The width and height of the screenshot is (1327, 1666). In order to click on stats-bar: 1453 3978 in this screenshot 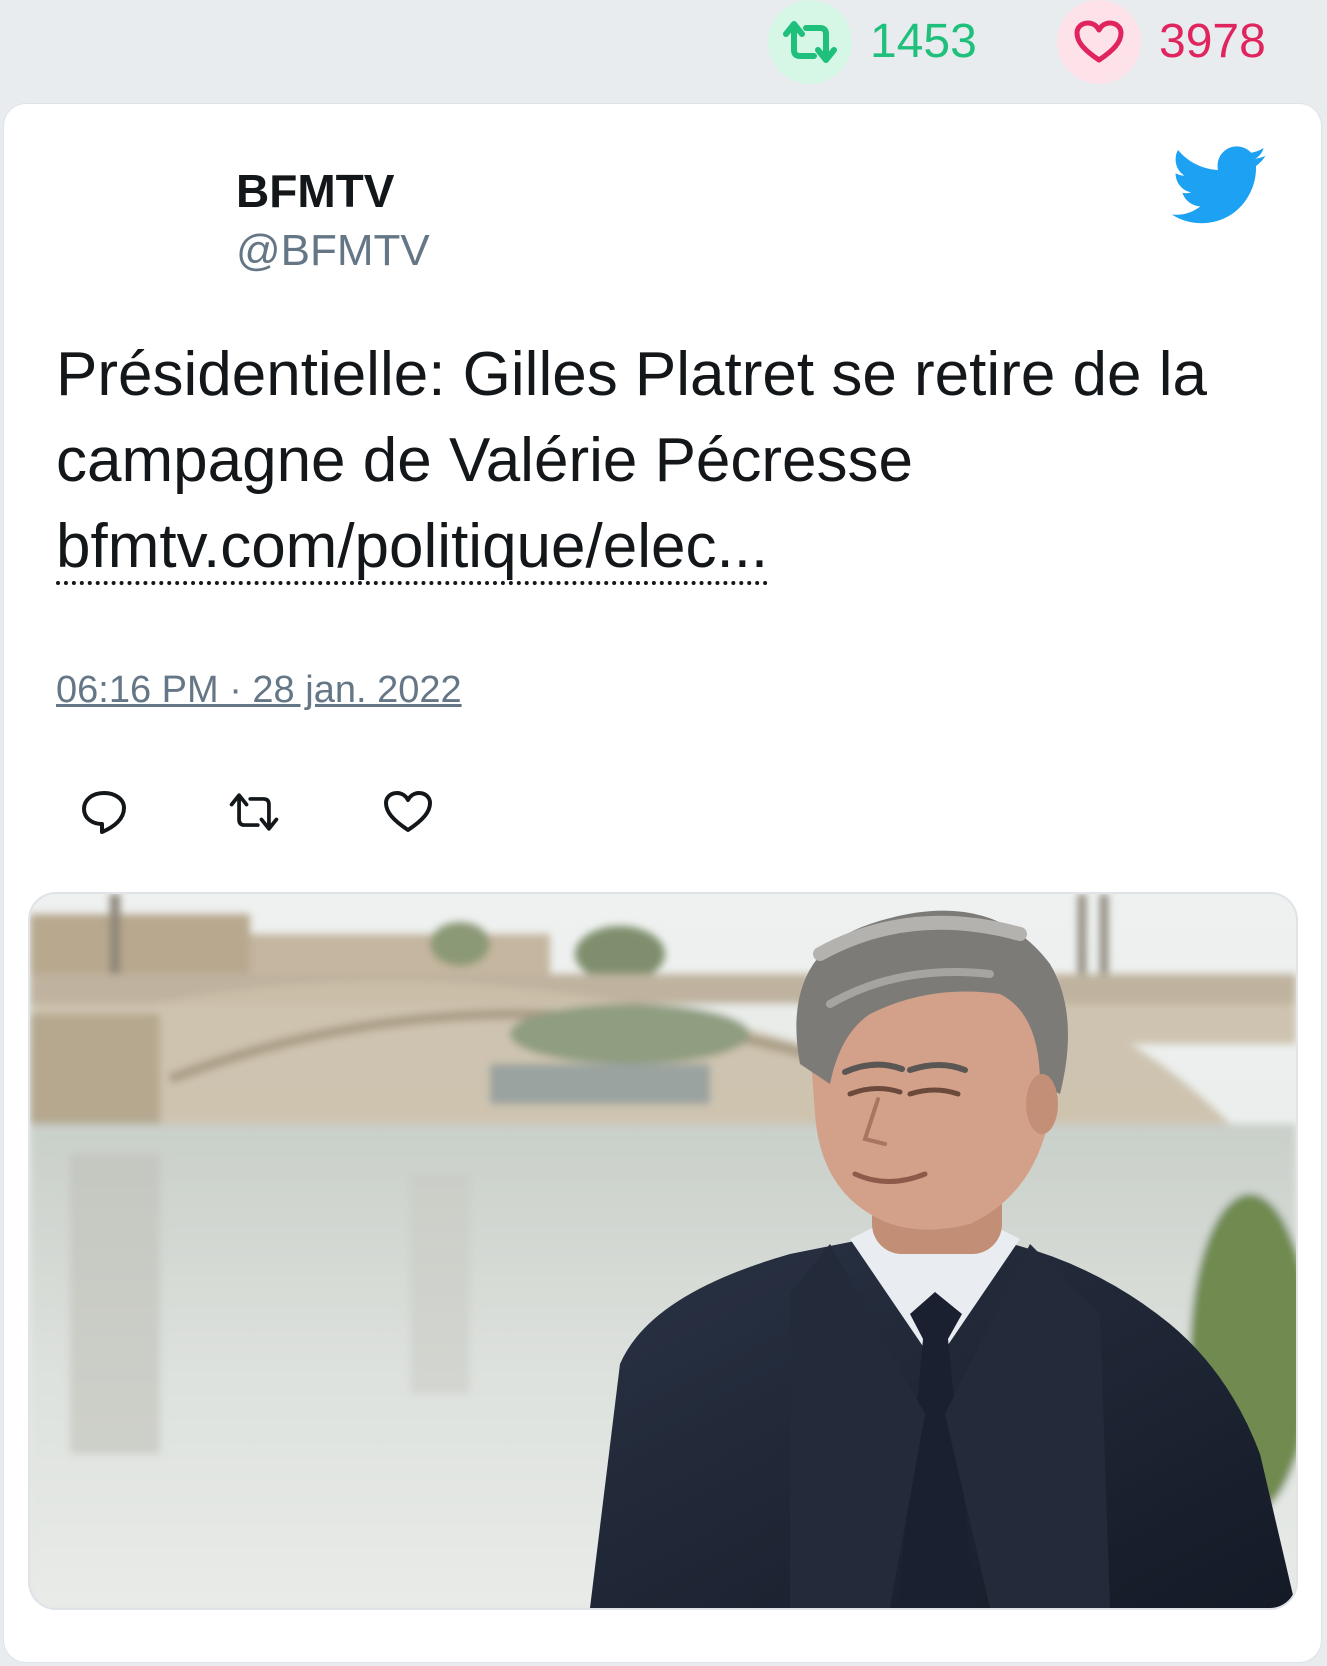, I will do `click(663, 51)`.